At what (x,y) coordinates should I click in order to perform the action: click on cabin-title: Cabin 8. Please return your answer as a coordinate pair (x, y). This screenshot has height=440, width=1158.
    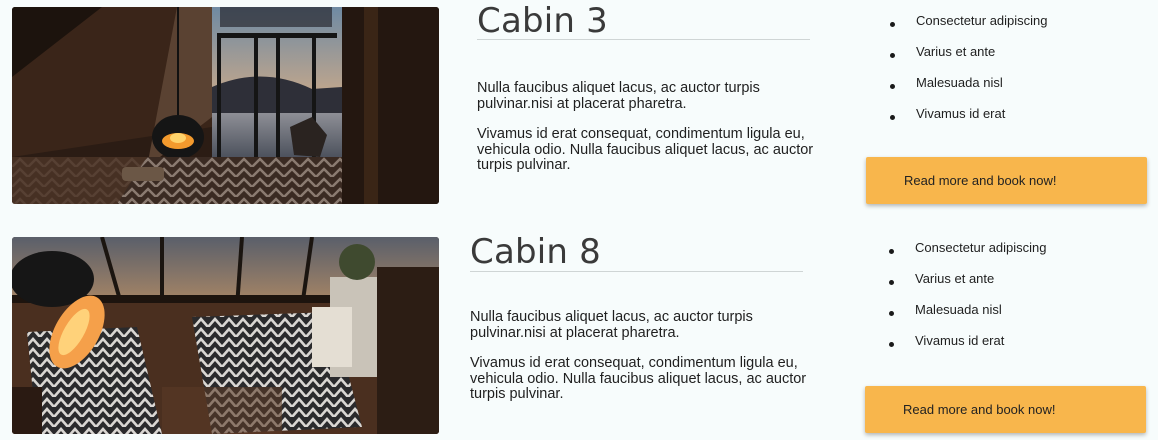
    Looking at the image, I should click on (535, 252).